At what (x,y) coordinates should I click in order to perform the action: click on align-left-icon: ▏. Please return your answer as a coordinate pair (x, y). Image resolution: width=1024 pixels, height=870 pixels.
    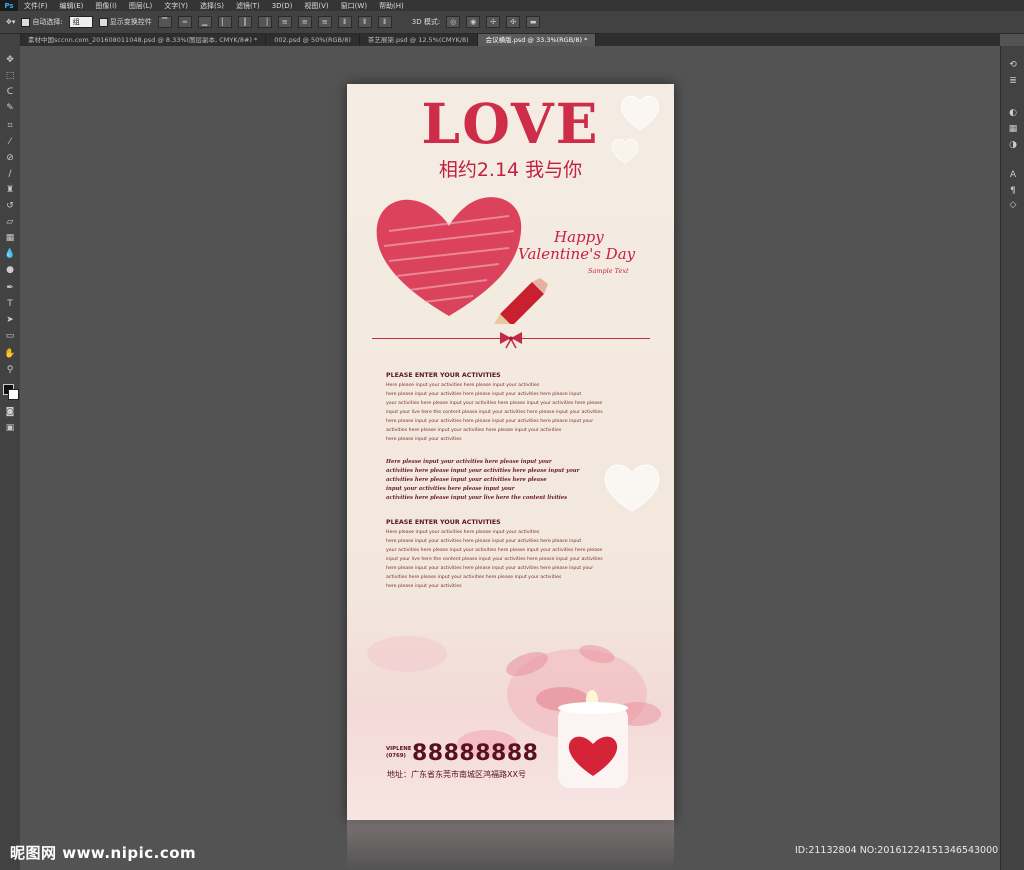
    Looking at the image, I should click on (224, 22).